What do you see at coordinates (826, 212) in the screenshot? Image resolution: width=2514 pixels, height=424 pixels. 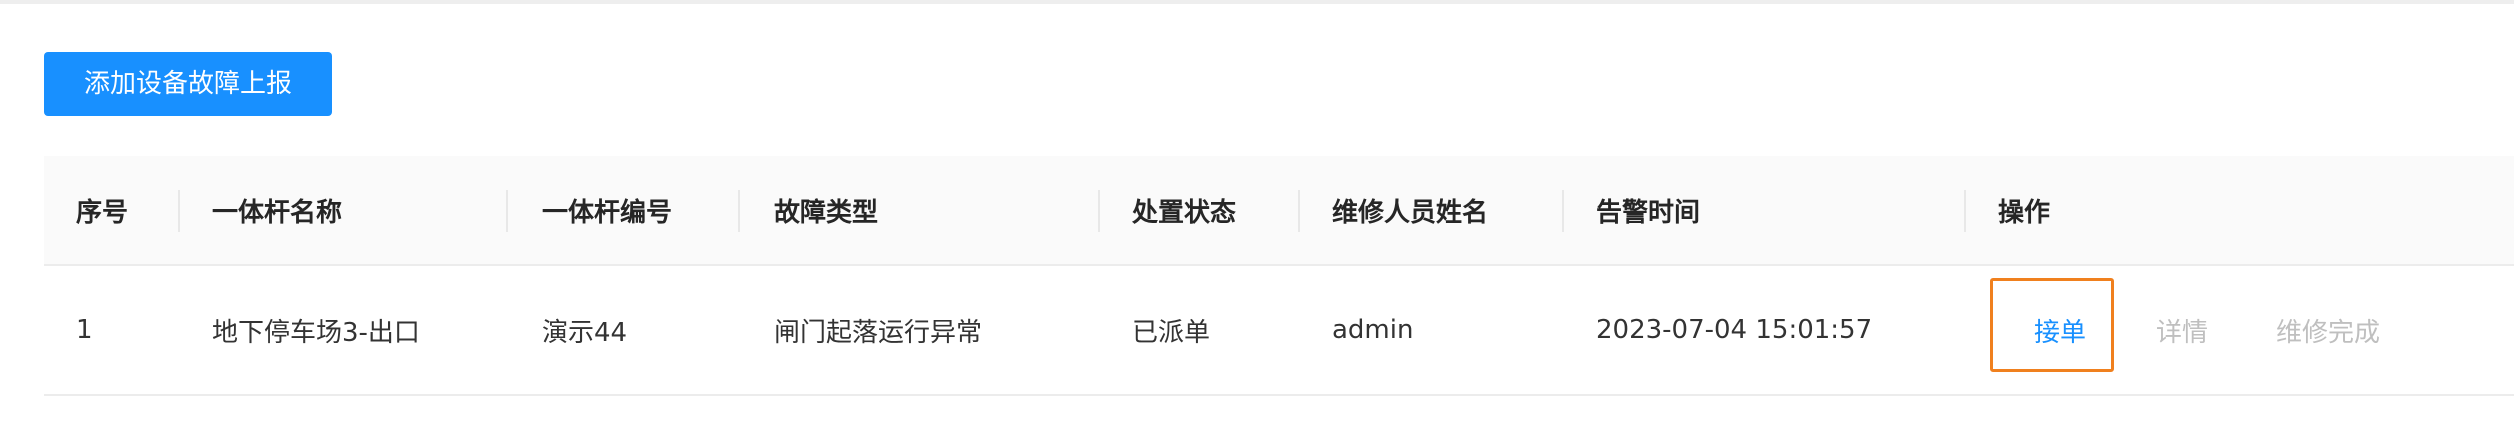 I see `column-header-fault-type: 故障类型` at bounding box center [826, 212].